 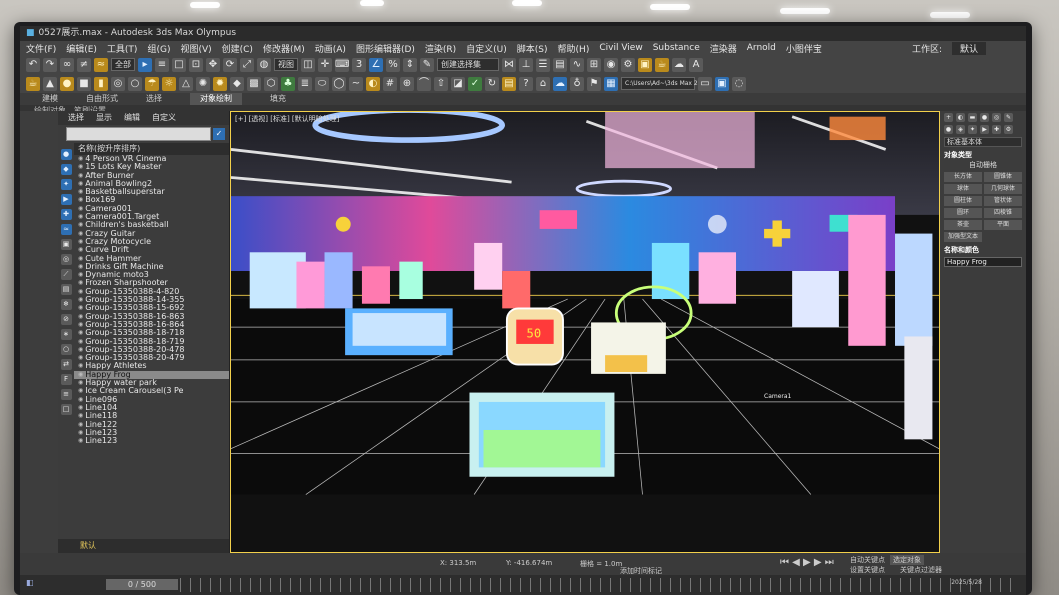 What do you see at coordinates (1003, 189) in the screenshot?
I see `geosphere-button: 几何球体` at bounding box center [1003, 189].